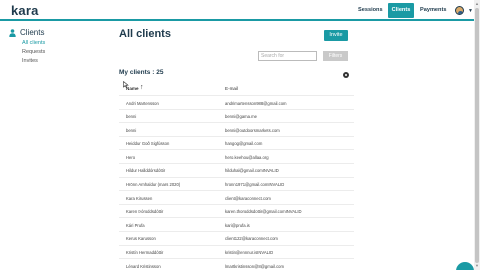  What do you see at coordinates (25, 10) in the screenshot?
I see `kara-logo: kara` at bounding box center [25, 10].